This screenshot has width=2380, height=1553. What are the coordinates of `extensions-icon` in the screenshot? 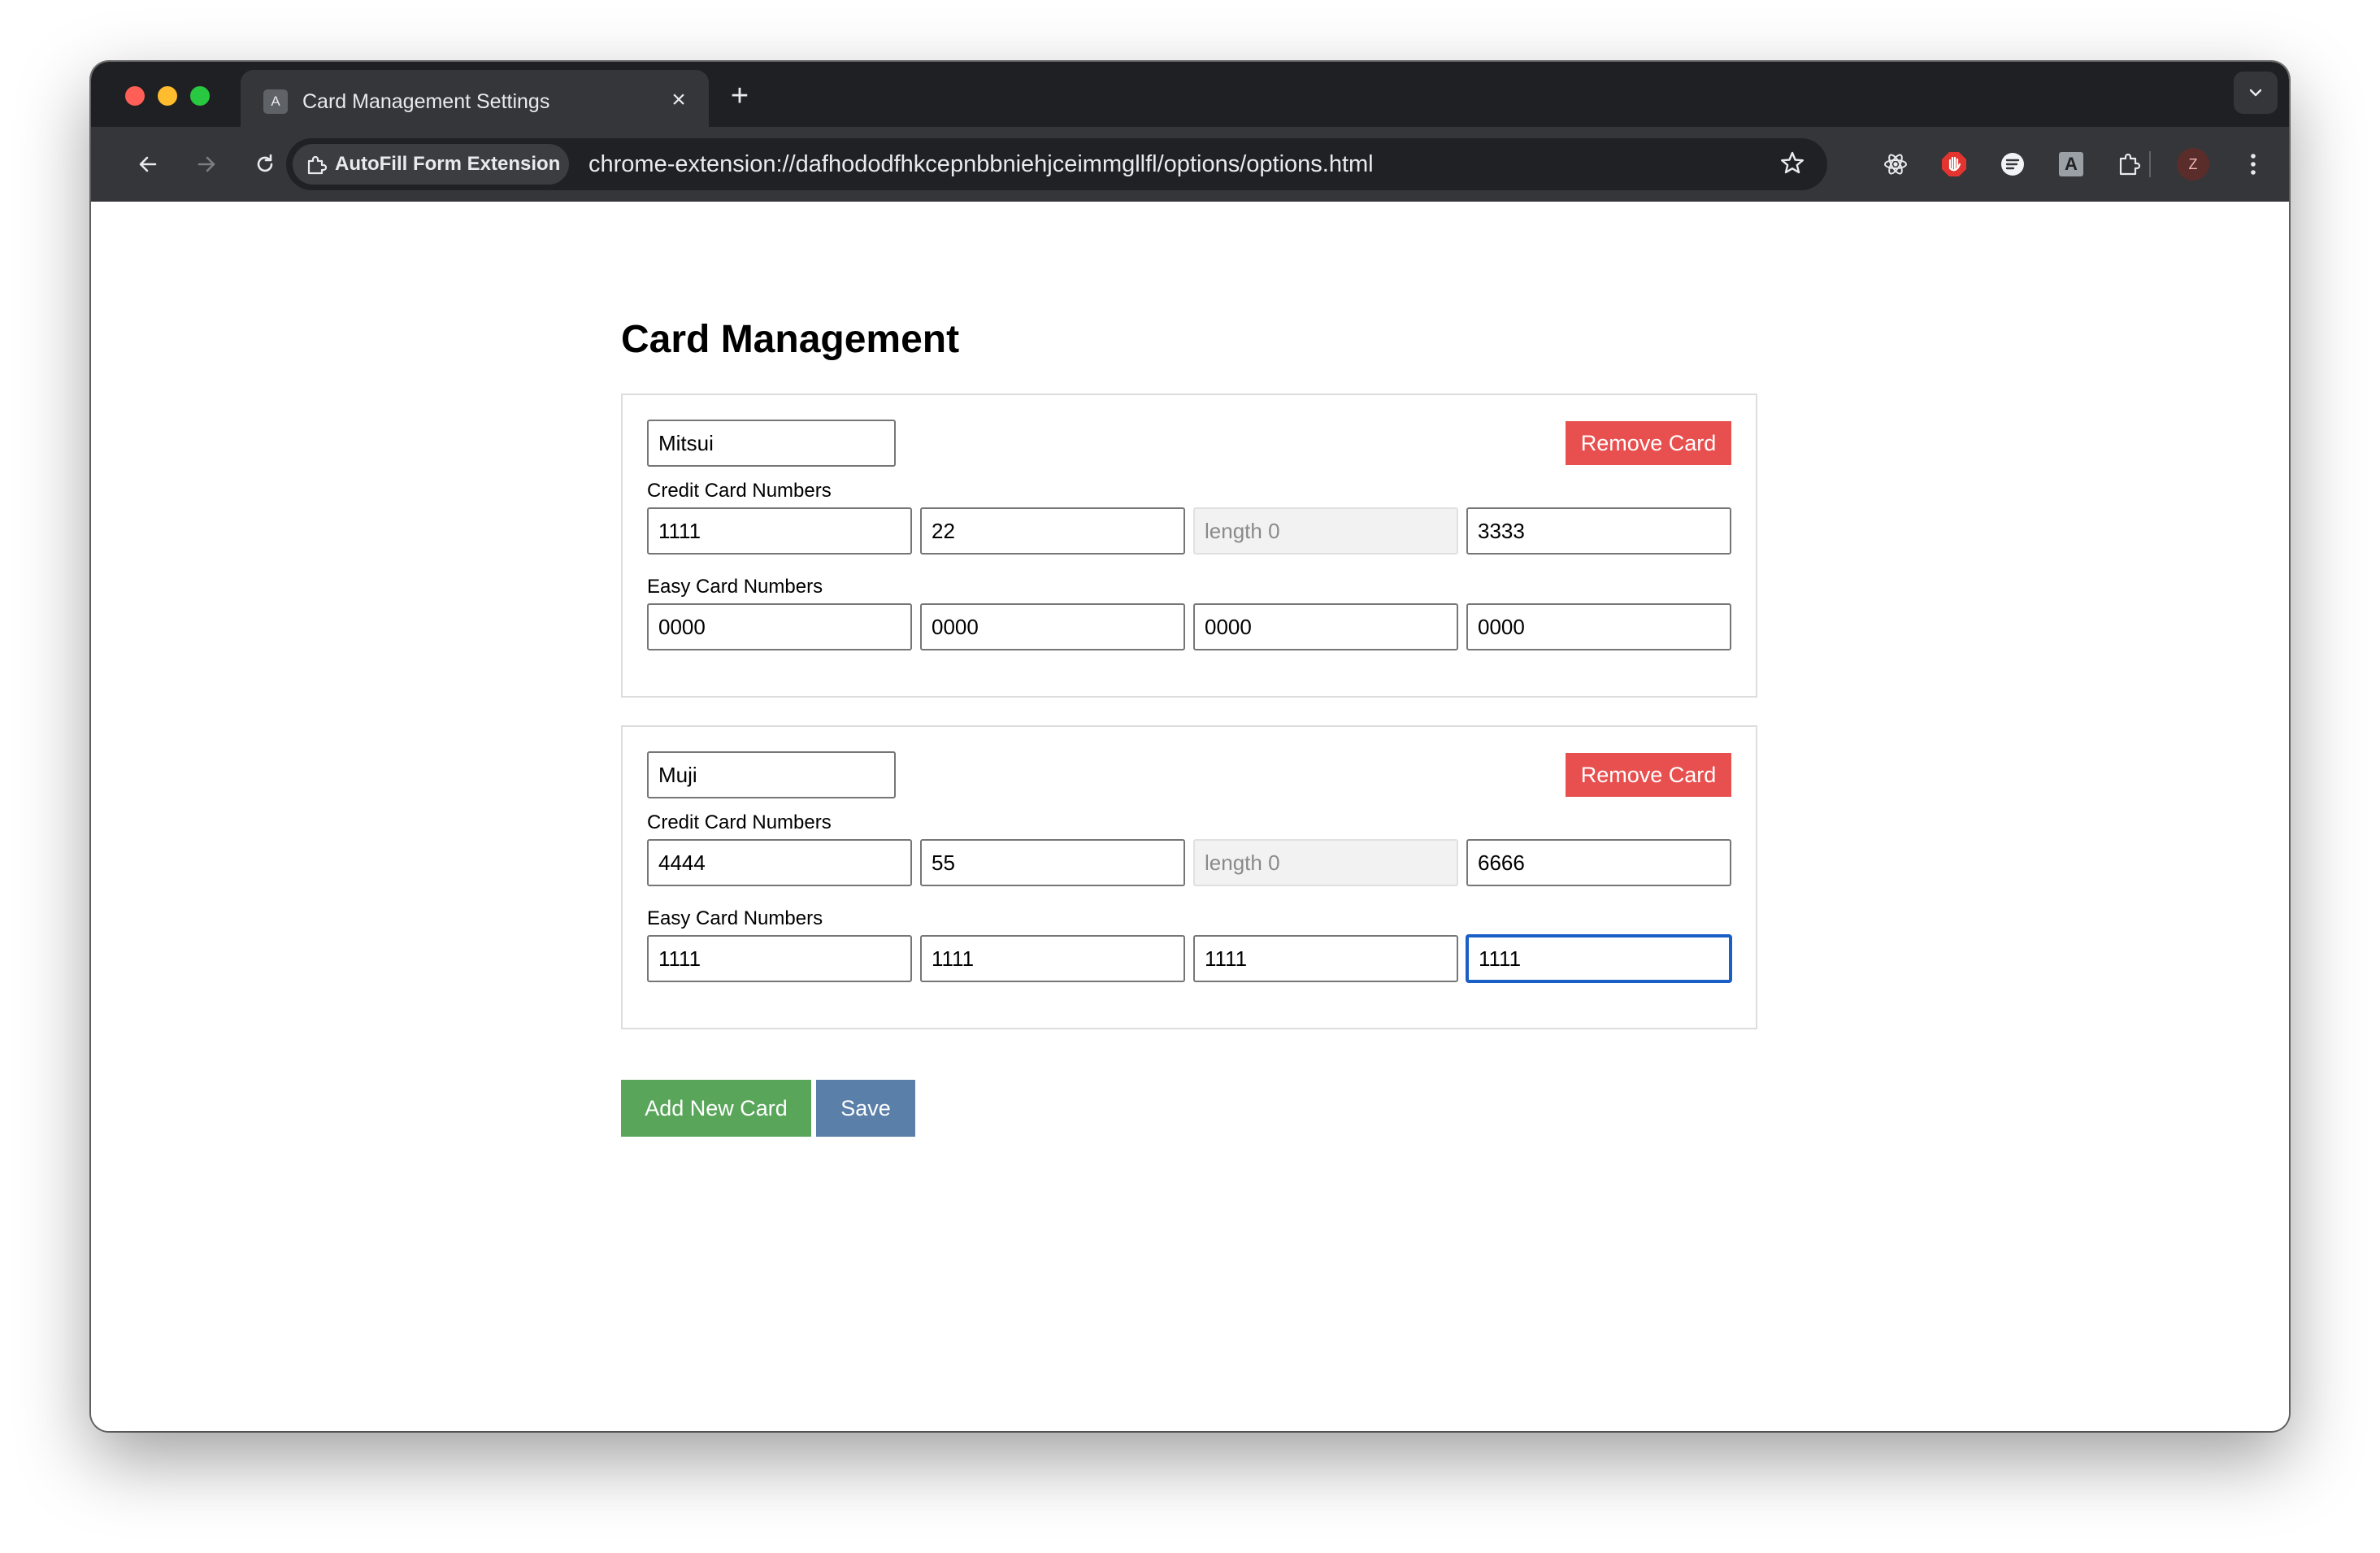 It's located at (2130, 164).